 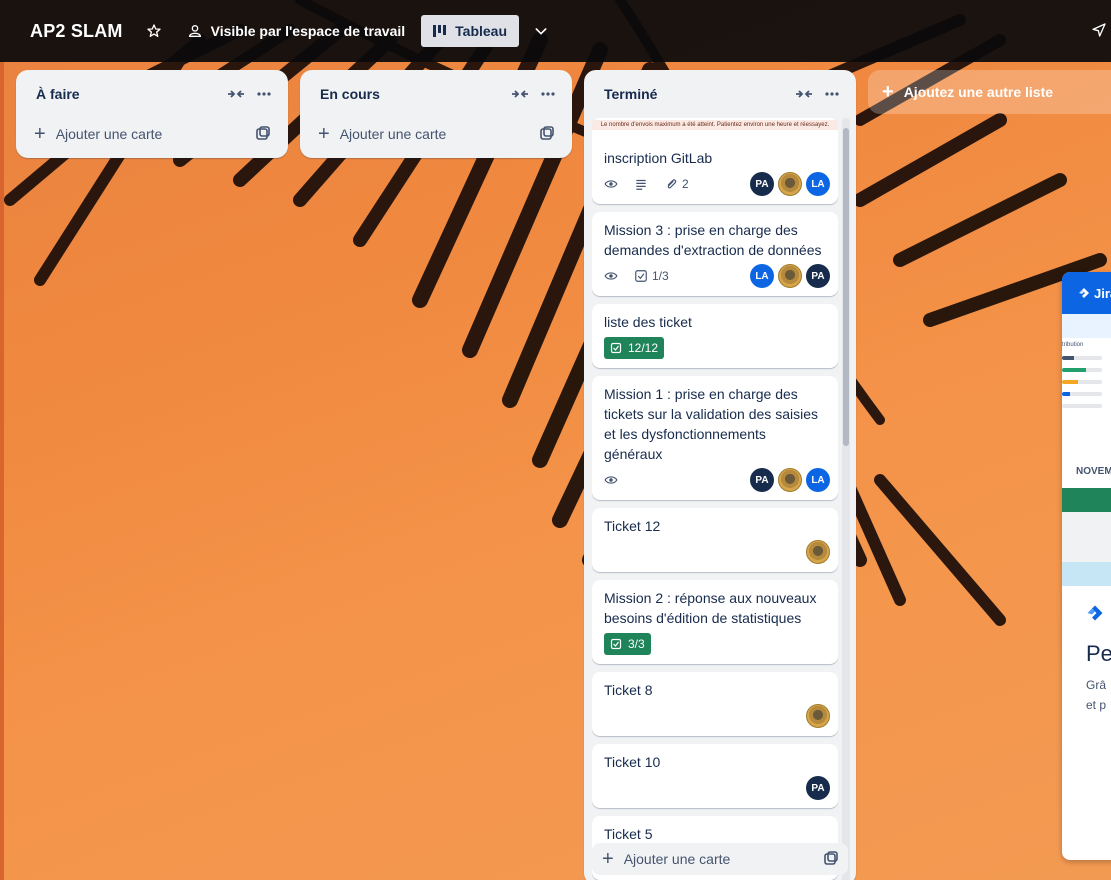 I want to click on card-title: inscription GitLab, so click(x=658, y=158).